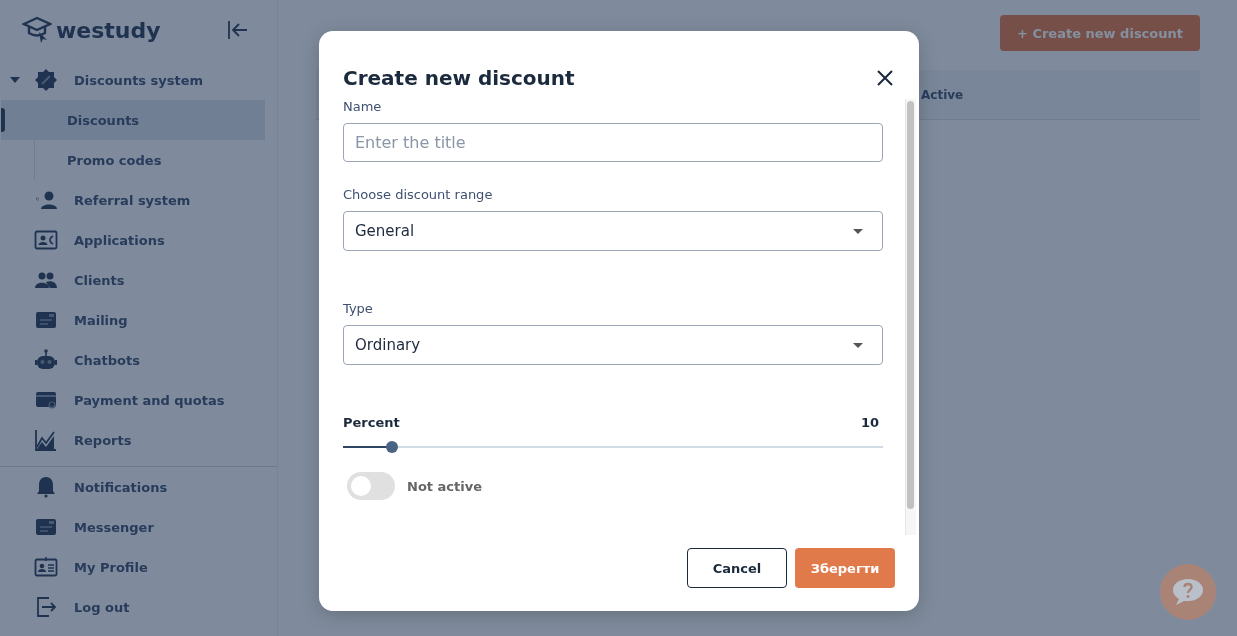  I want to click on sidebar-item: Chatbots, so click(132, 360).